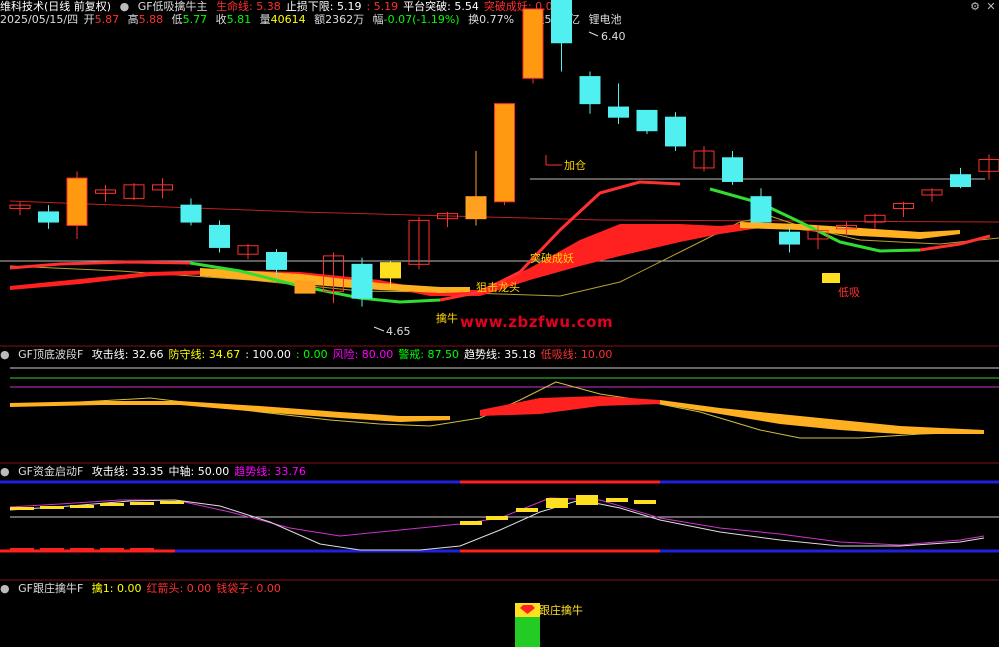 This screenshot has width=999, height=647. I want to click on attack-line-p3, so click(497, 525).